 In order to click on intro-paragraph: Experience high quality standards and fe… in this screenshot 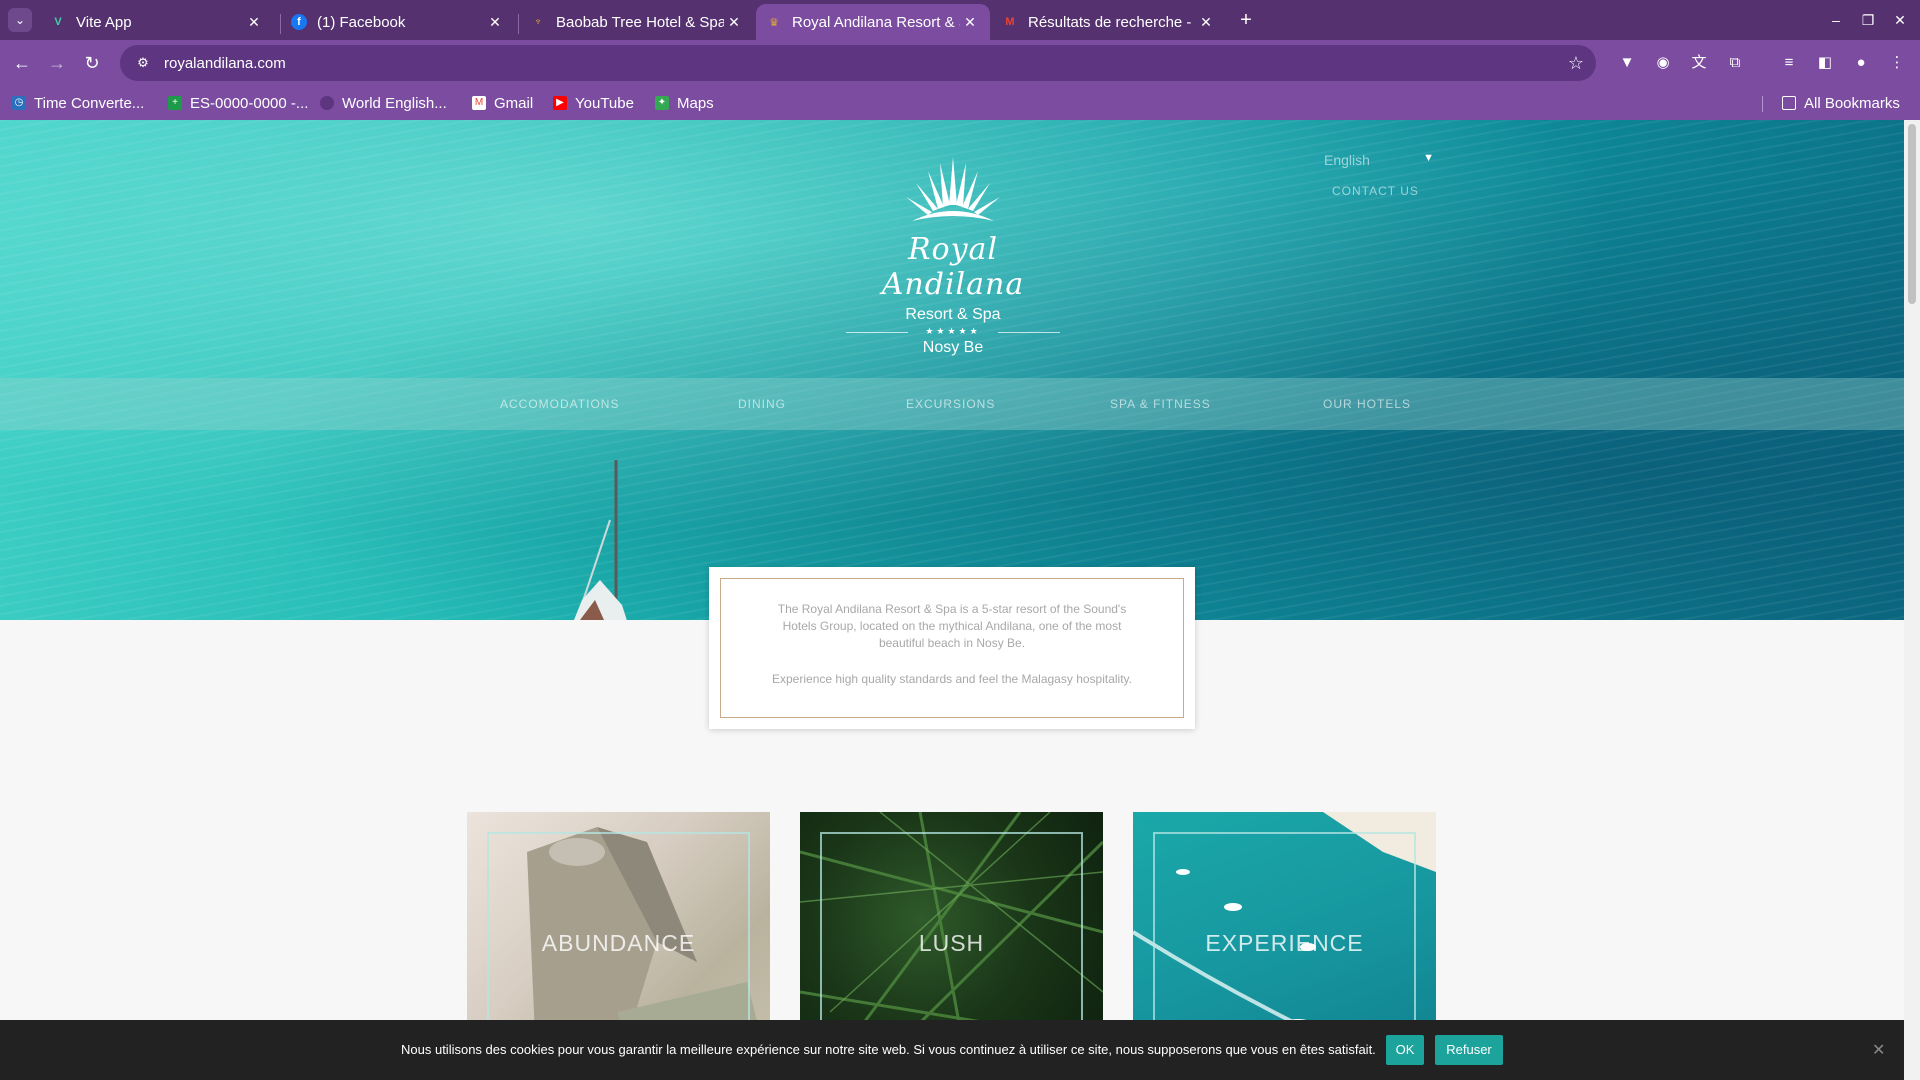, I will do `click(952, 679)`.